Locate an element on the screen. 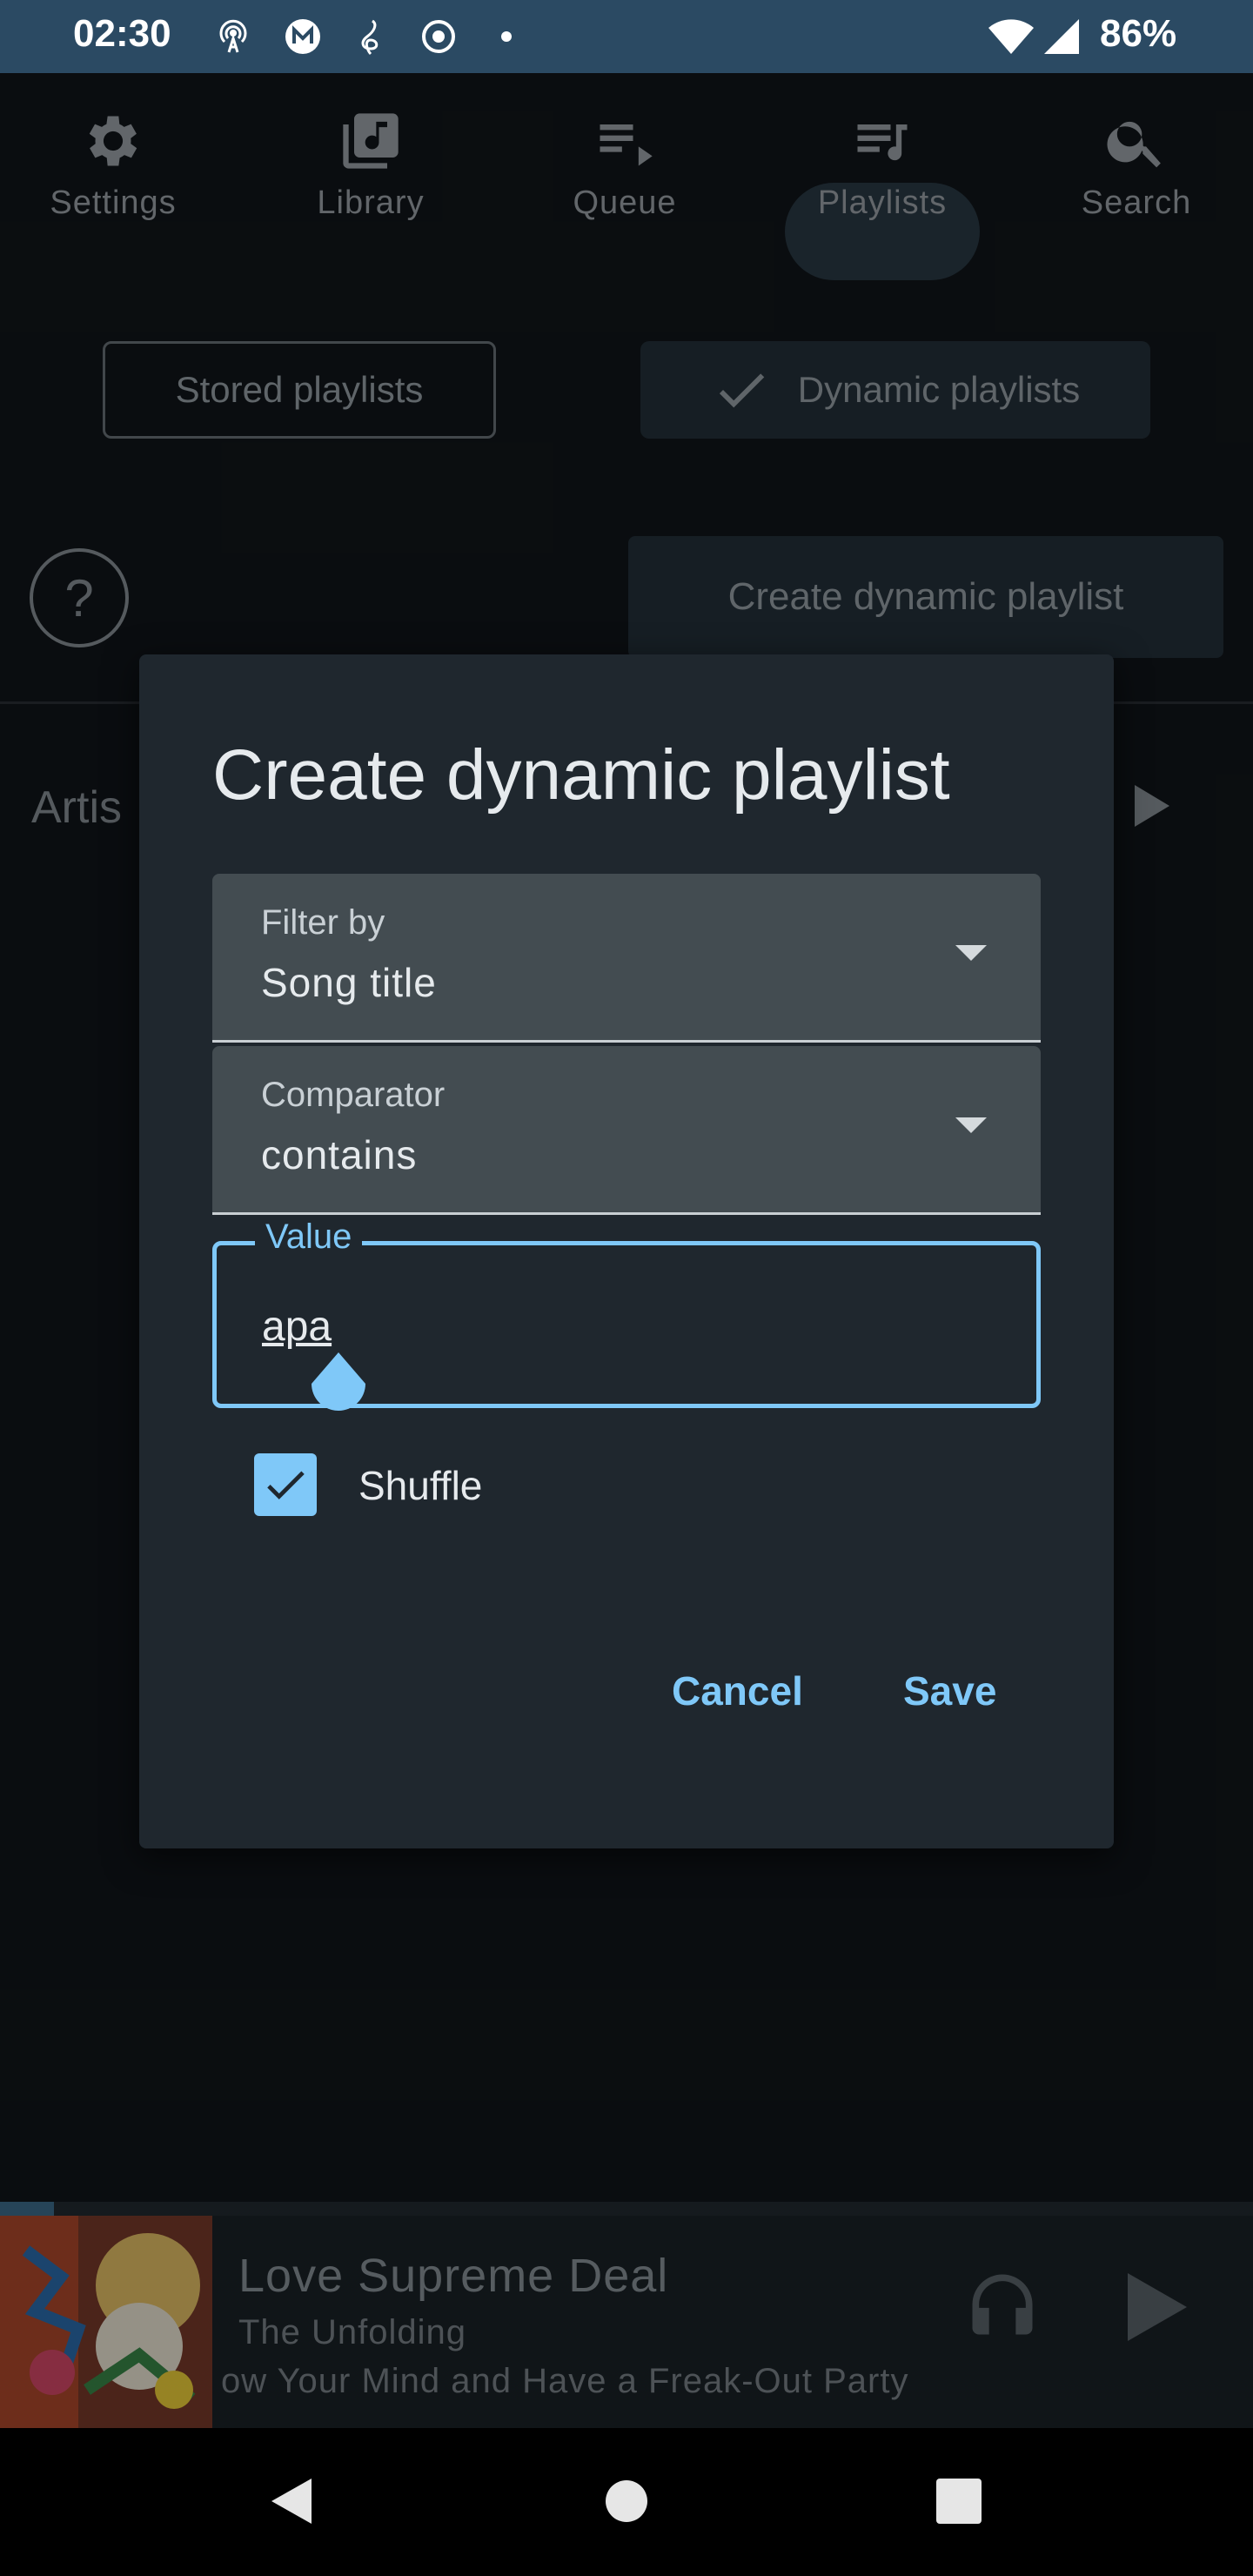  value-input is located at coordinates (618, 1326).